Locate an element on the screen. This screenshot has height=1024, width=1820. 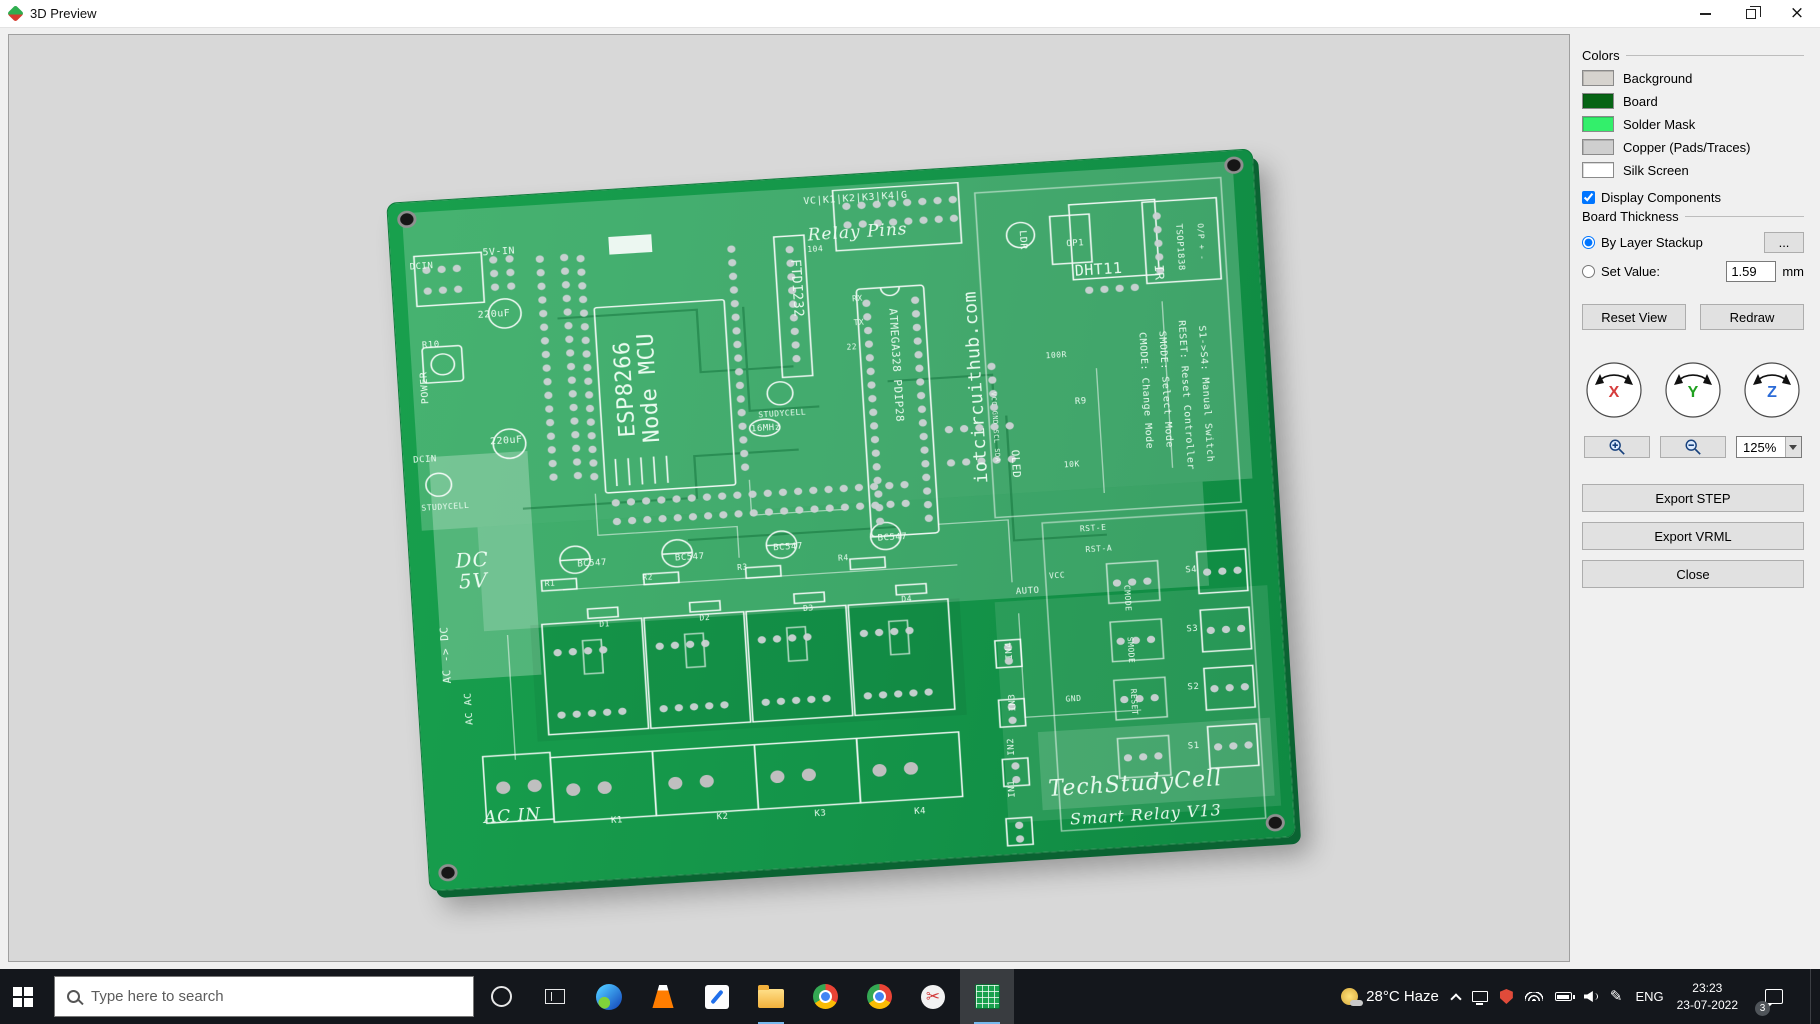
rotate-x-label: X is located at coordinates (1614, 392).